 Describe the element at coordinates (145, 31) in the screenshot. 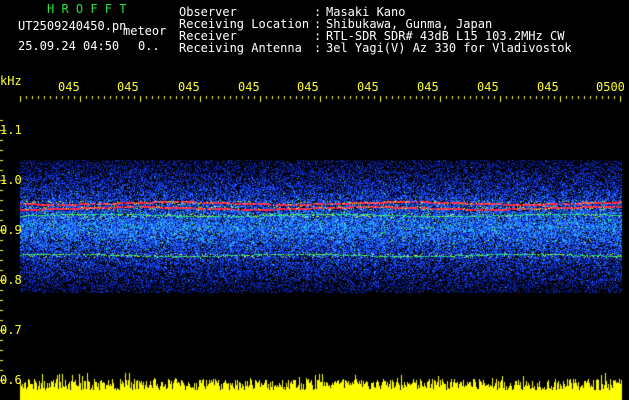

I see `mode-label: meteor` at that location.